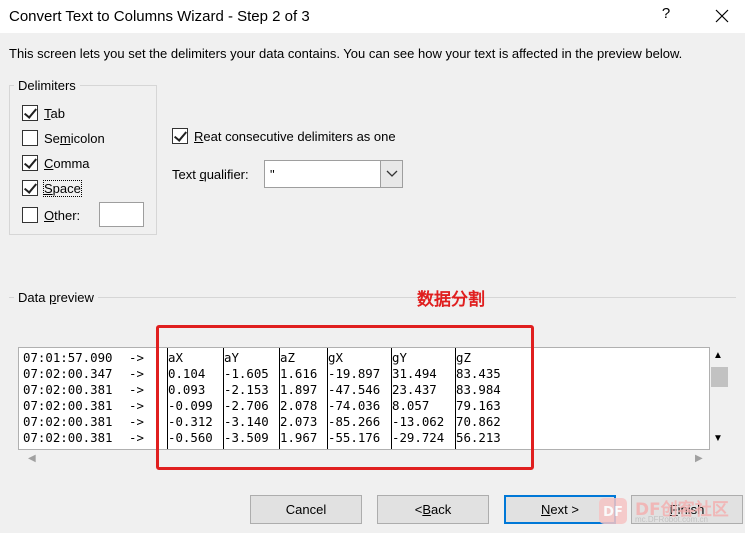 The image size is (745, 533). Describe the element at coordinates (62, 188) in the screenshot. I see `space-label: Space` at that location.